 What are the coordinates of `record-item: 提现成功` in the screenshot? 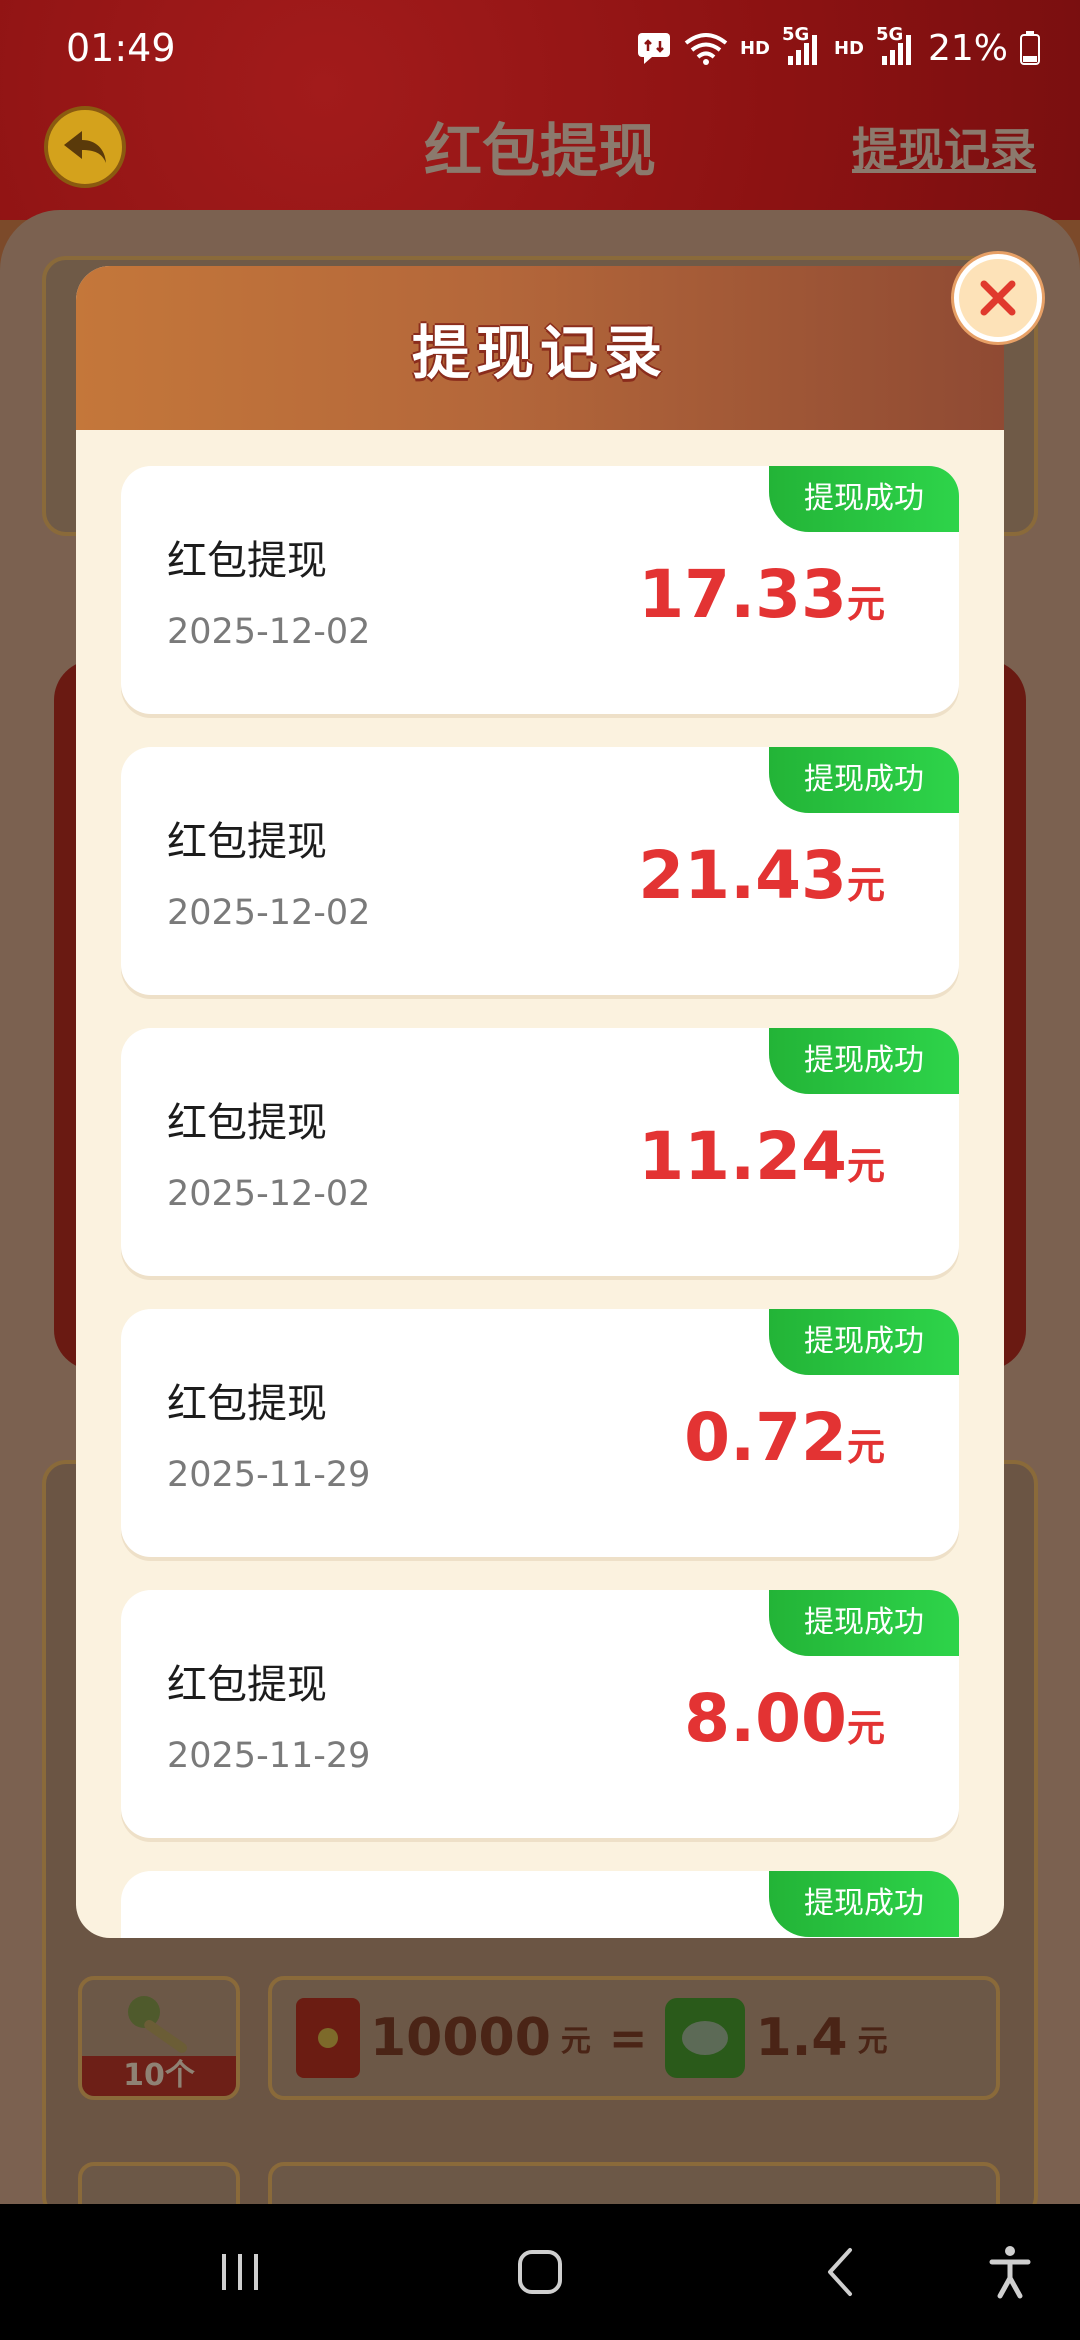 It's located at (540, 1904).